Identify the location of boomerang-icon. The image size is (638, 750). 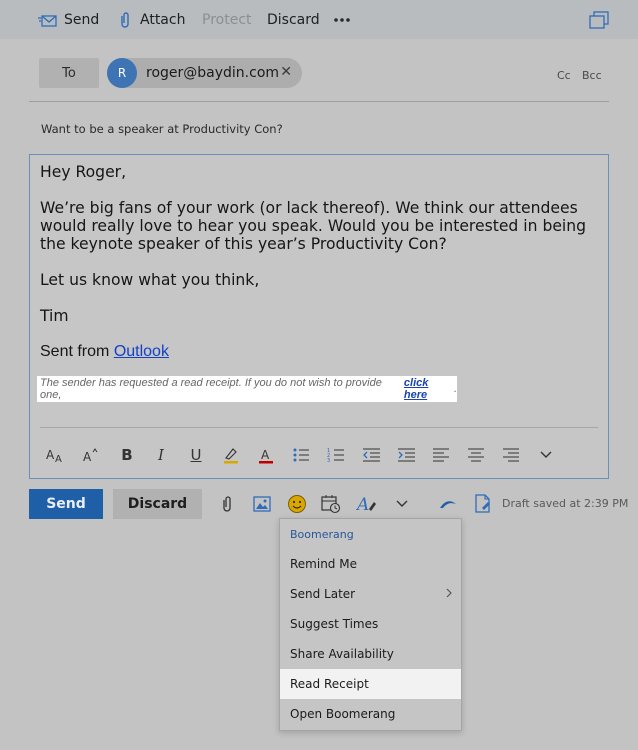
(448, 504).